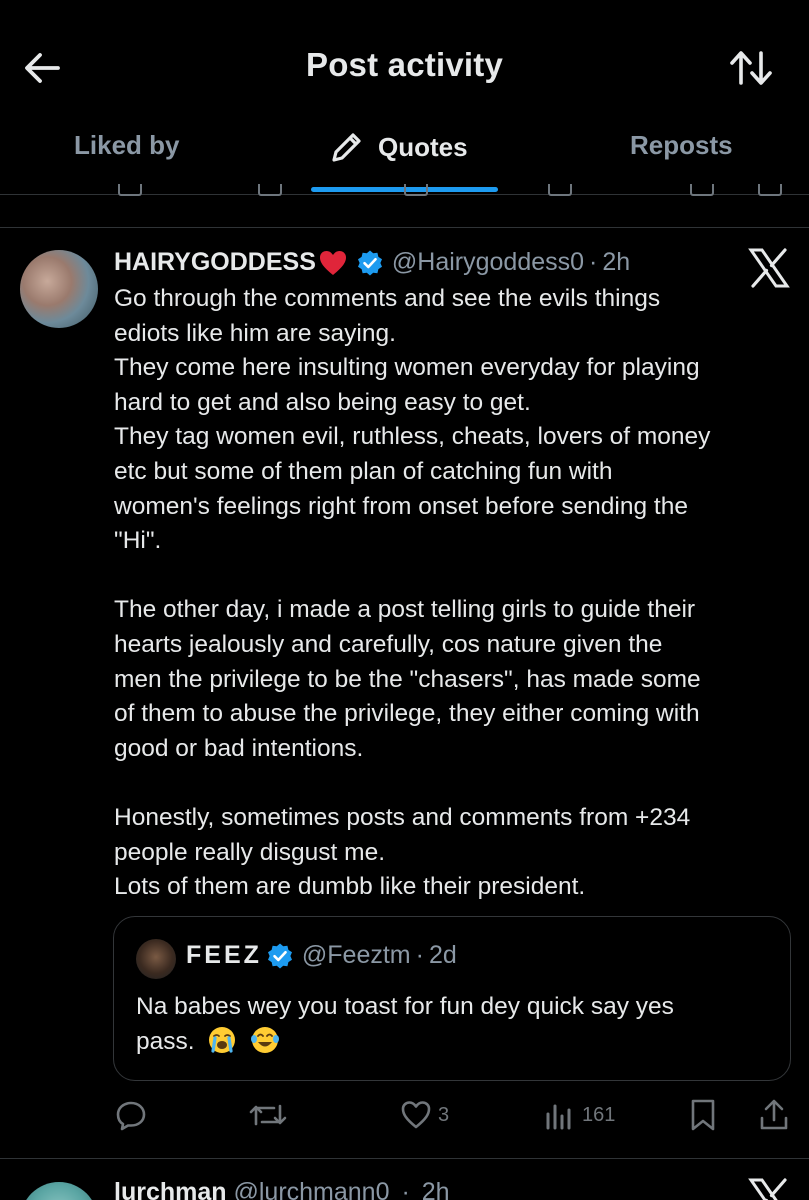  What do you see at coordinates (442, 955) in the screenshot?
I see `quoted-timestamp: 2d` at bounding box center [442, 955].